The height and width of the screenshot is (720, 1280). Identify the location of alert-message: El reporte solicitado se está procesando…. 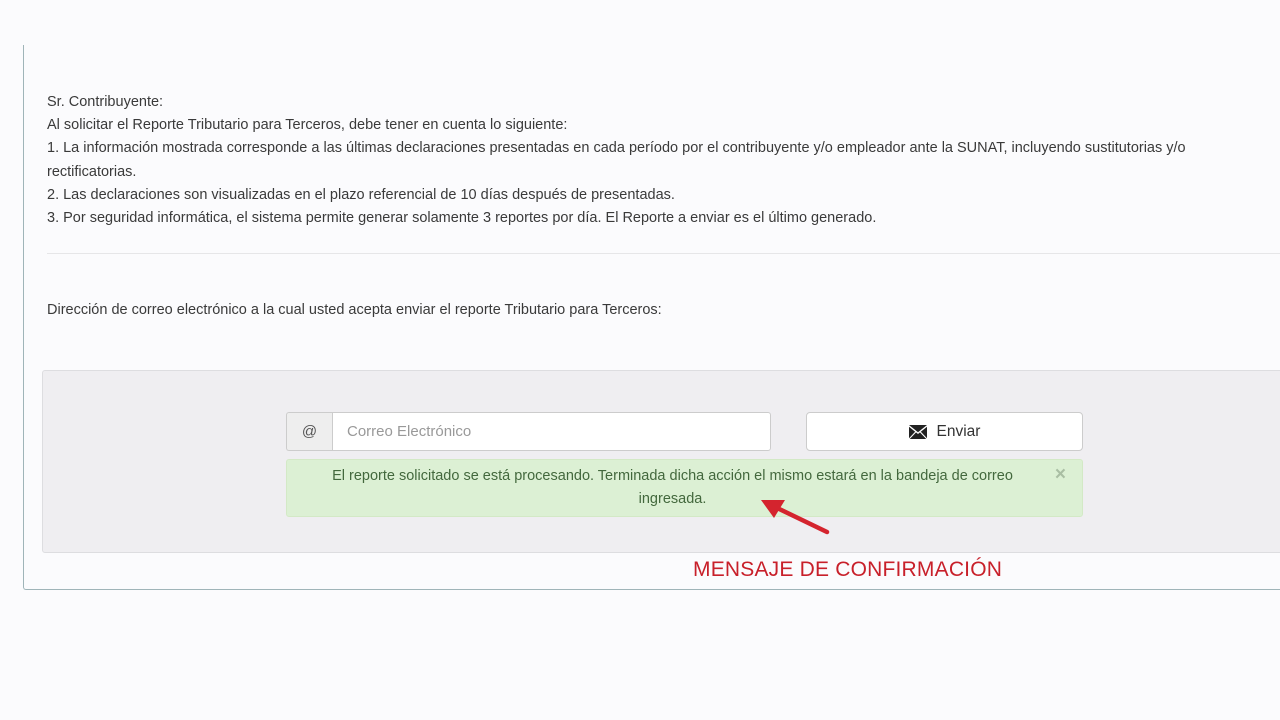
(672, 487).